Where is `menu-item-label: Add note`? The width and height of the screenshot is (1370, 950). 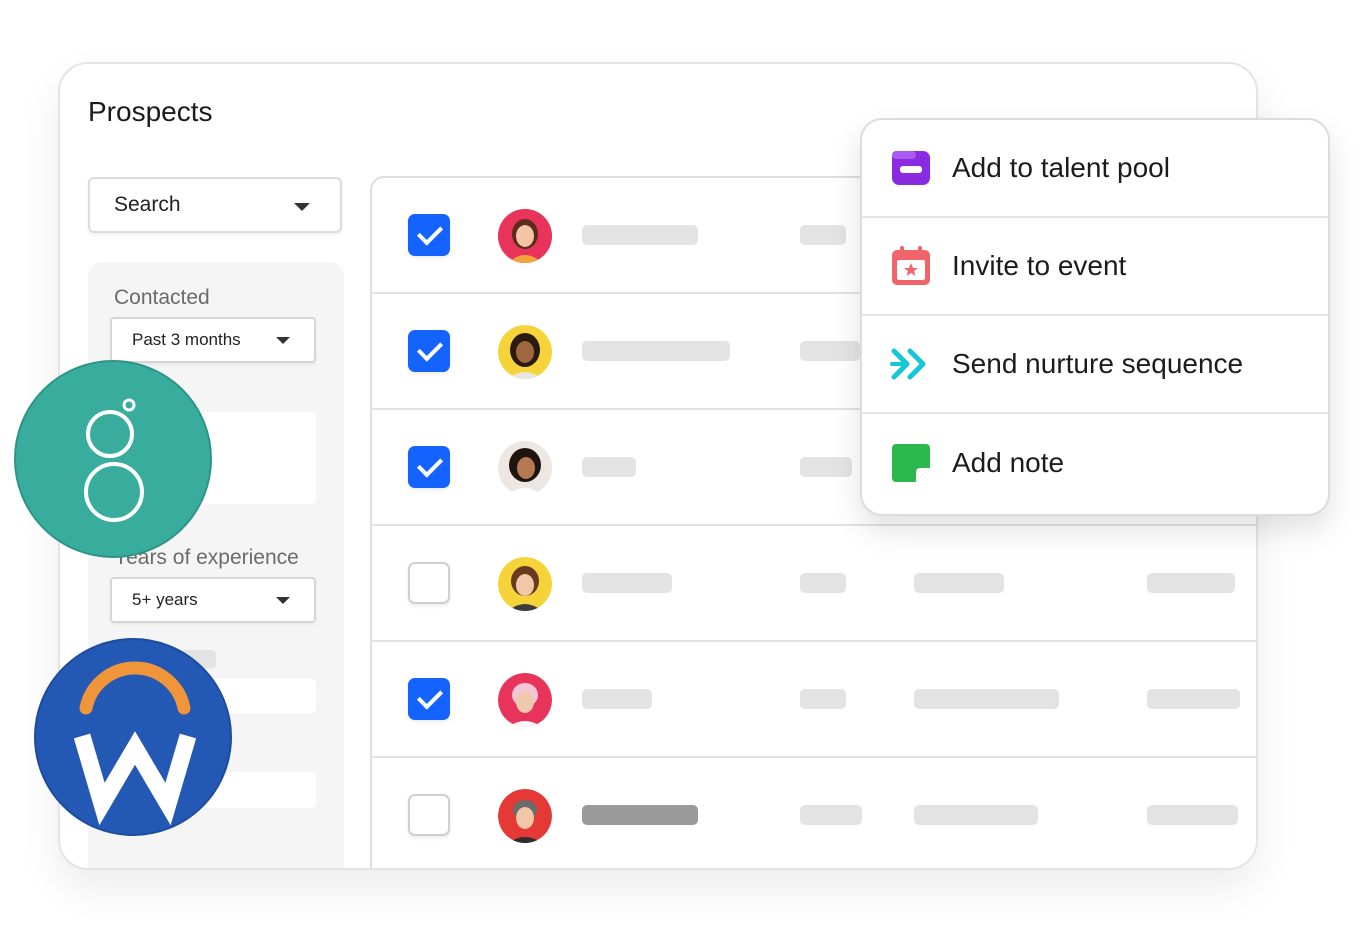
menu-item-label: Add note is located at coordinates (1008, 462).